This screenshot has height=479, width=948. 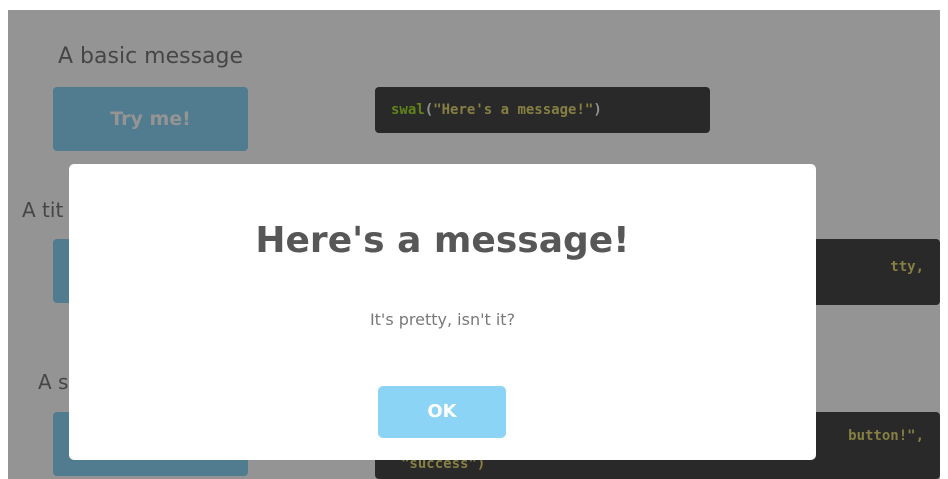 What do you see at coordinates (442, 240) in the screenshot?
I see `alert-title: Here's a message!` at bounding box center [442, 240].